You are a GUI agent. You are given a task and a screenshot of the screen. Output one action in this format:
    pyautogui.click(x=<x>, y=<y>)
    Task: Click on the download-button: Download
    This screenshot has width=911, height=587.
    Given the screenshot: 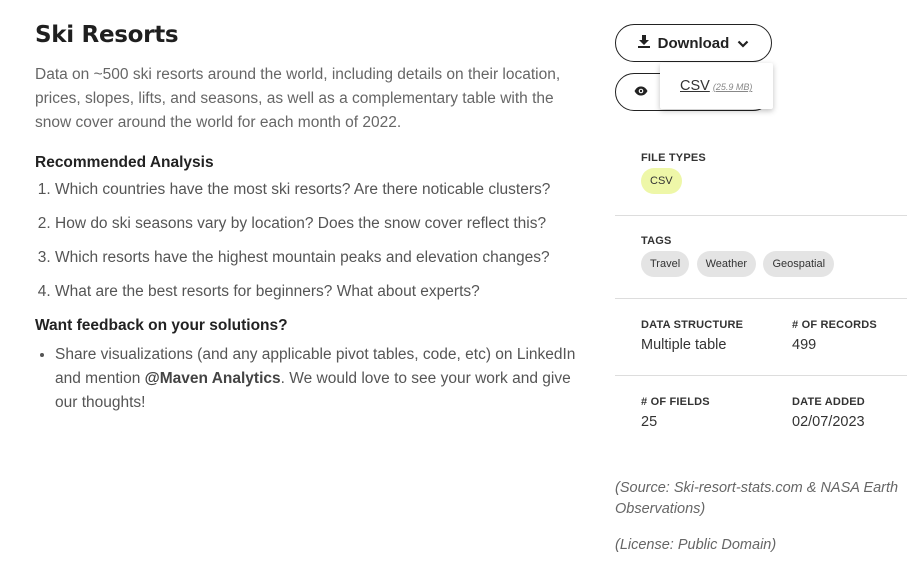 What is the action you would take?
    pyautogui.click(x=693, y=43)
    